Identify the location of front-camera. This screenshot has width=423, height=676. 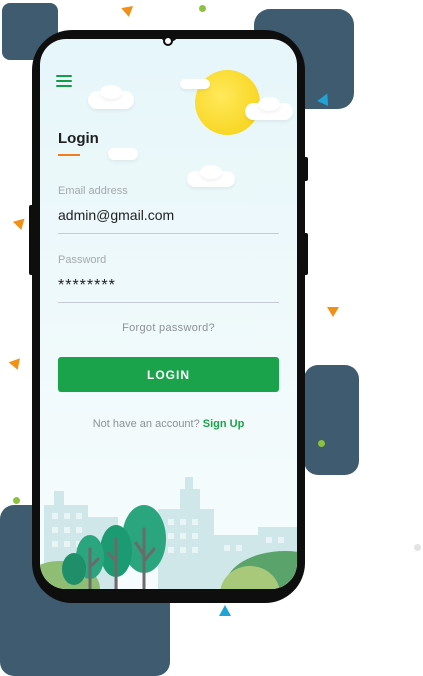
(168, 41).